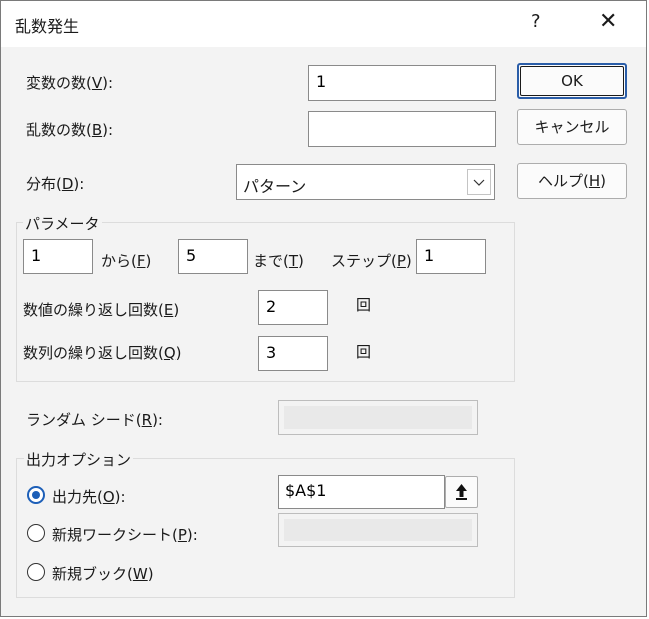  Describe the element at coordinates (402, 129) in the screenshot. I see `num-randoms-field` at that location.